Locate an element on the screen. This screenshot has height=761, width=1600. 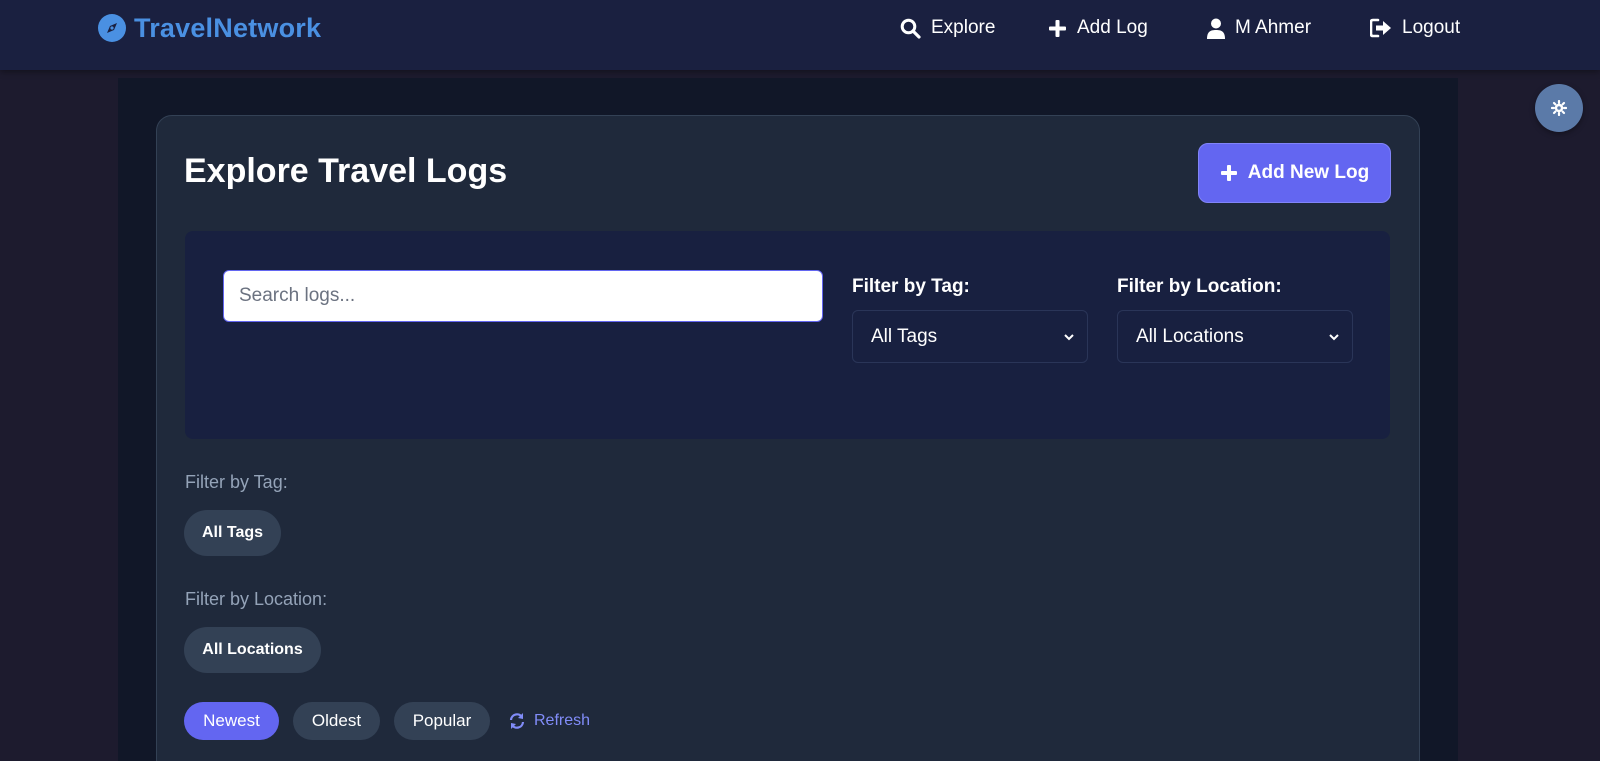
sort-oldest-label: Oldest is located at coordinates (336, 720).